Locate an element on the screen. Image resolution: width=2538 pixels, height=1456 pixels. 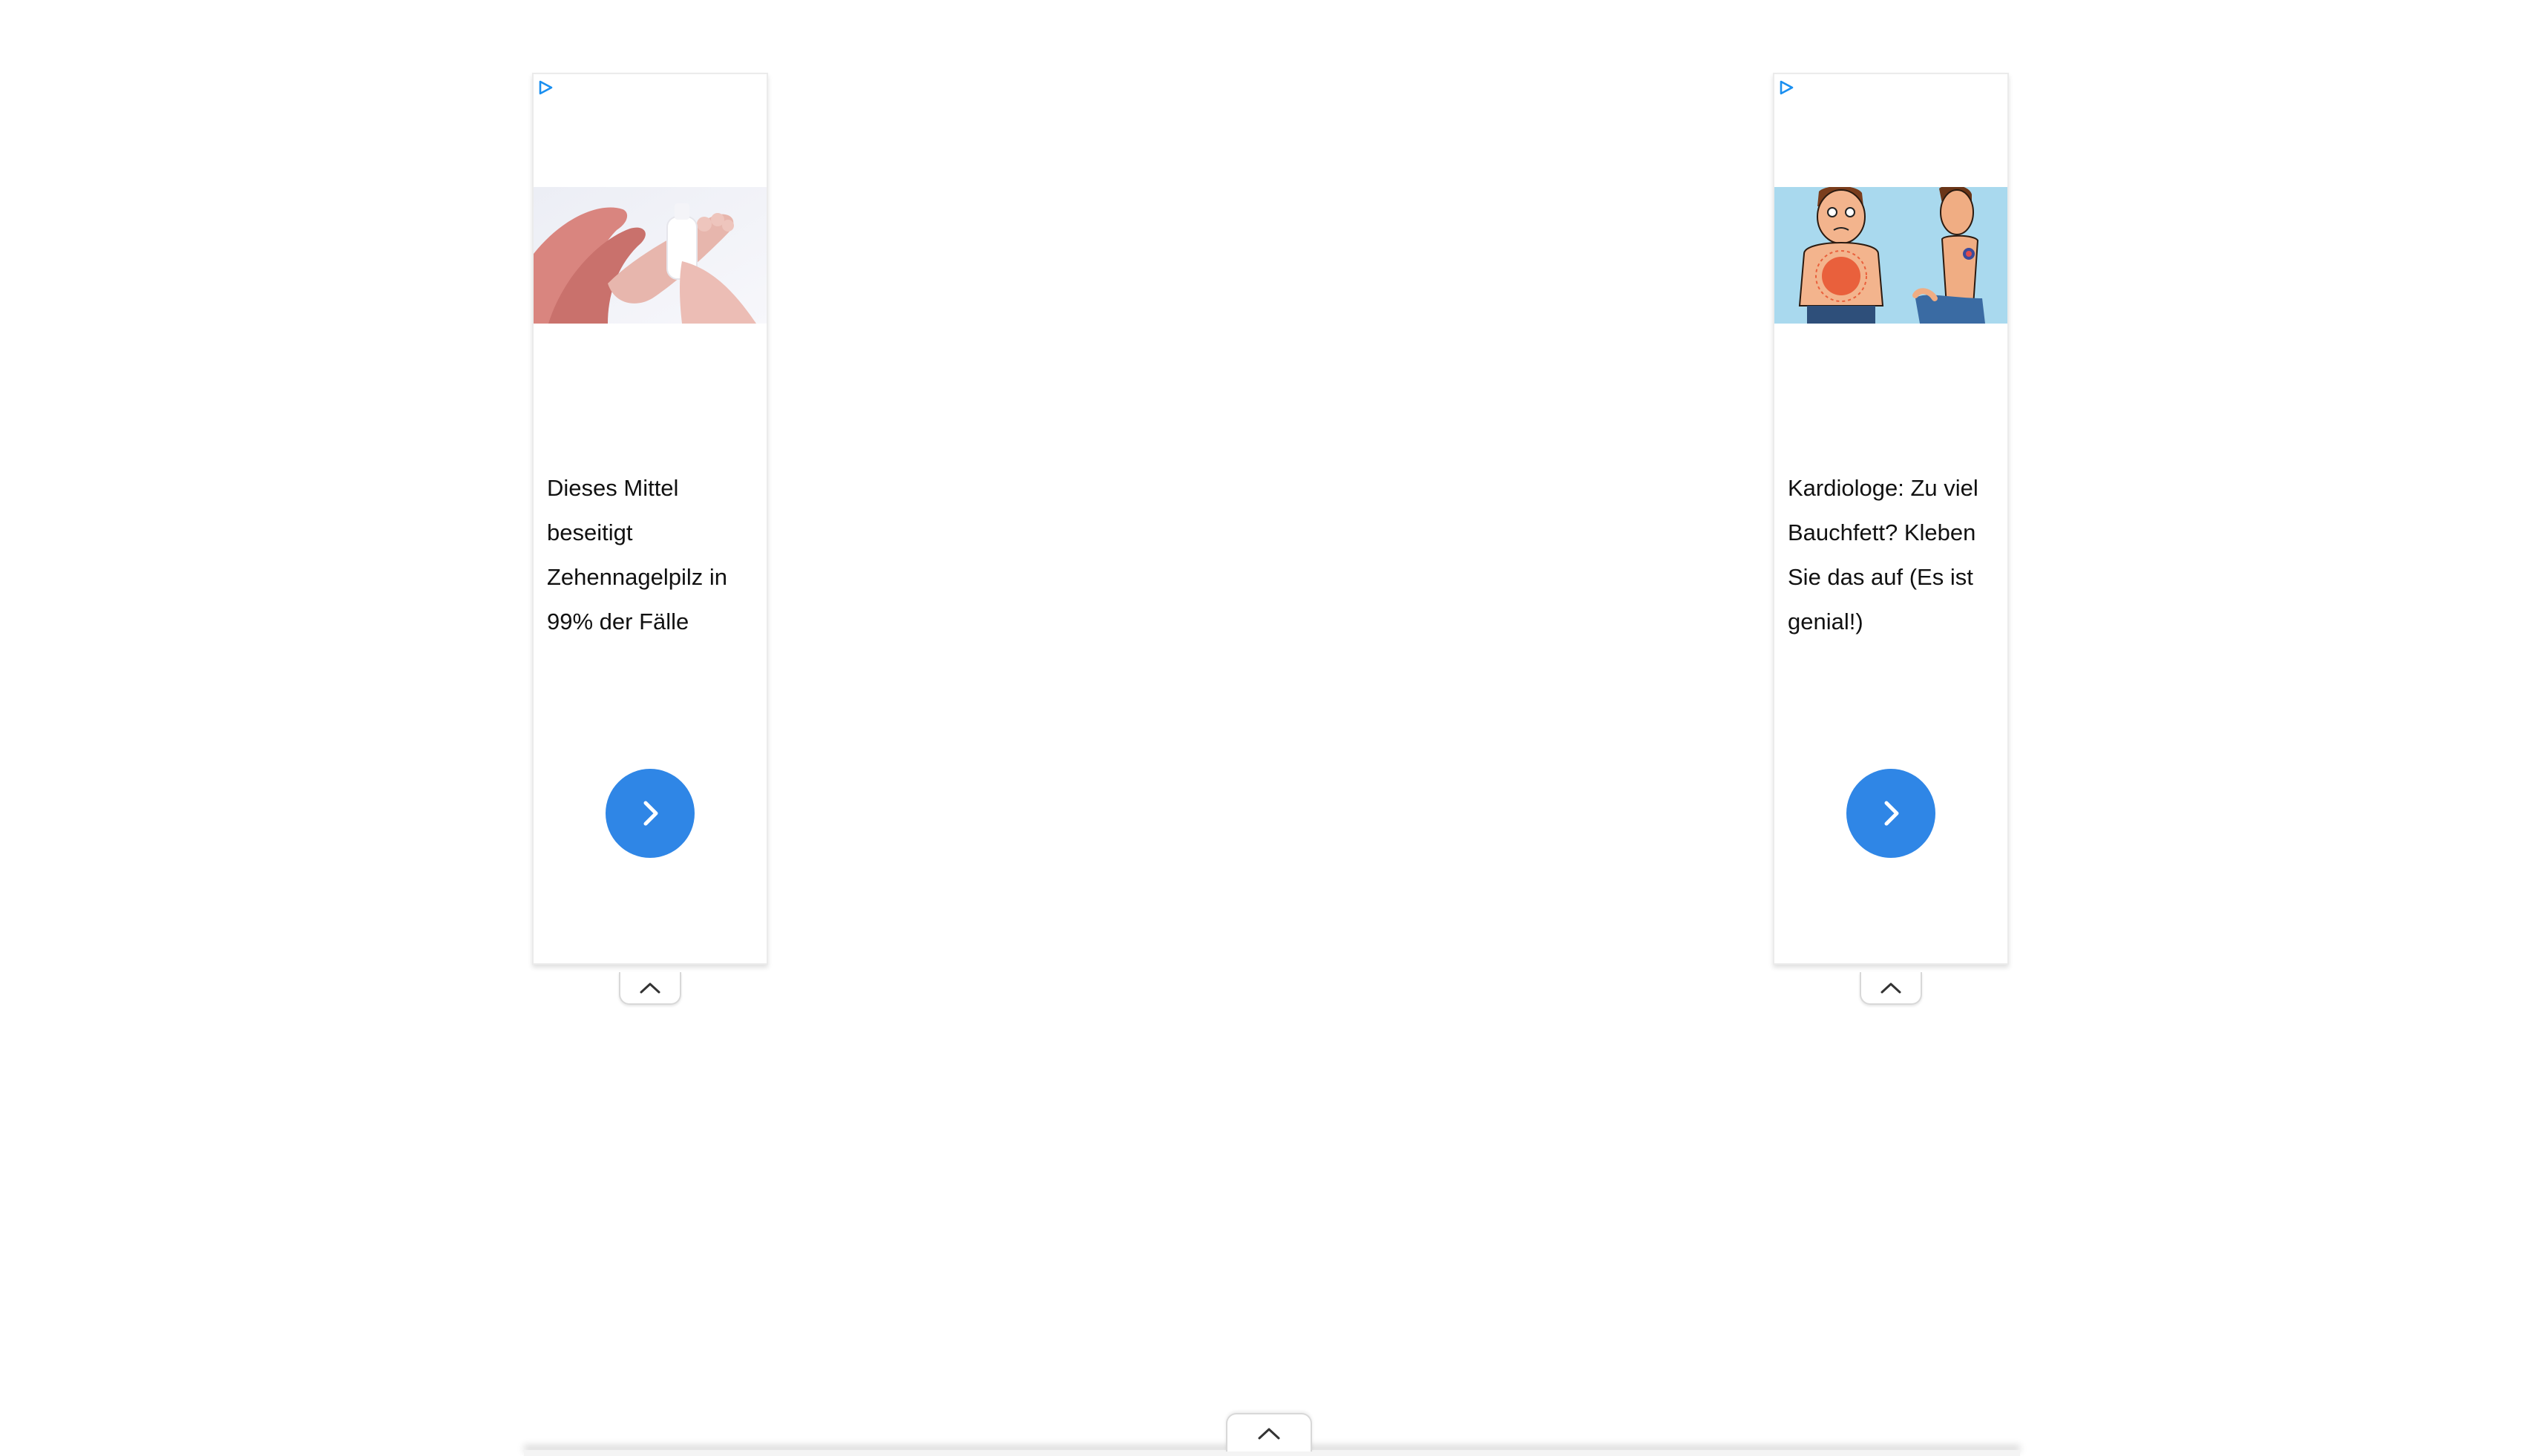
expand-bottom-ad-button is located at coordinates (1269, 1433).